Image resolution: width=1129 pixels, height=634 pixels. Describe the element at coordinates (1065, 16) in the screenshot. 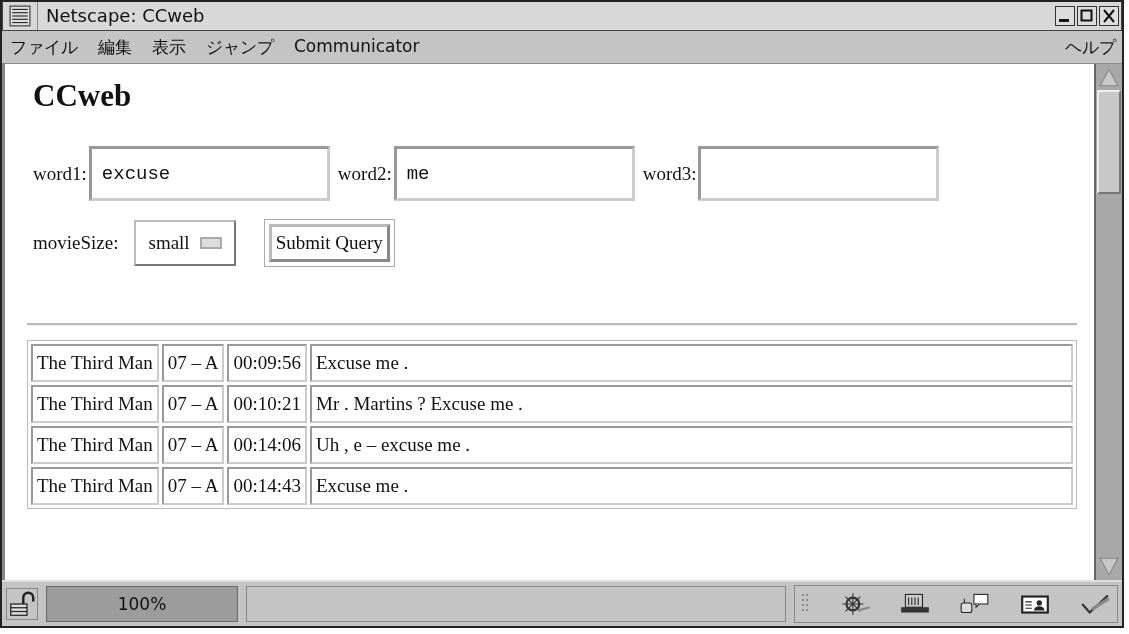

I see `minimize-icon` at that location.